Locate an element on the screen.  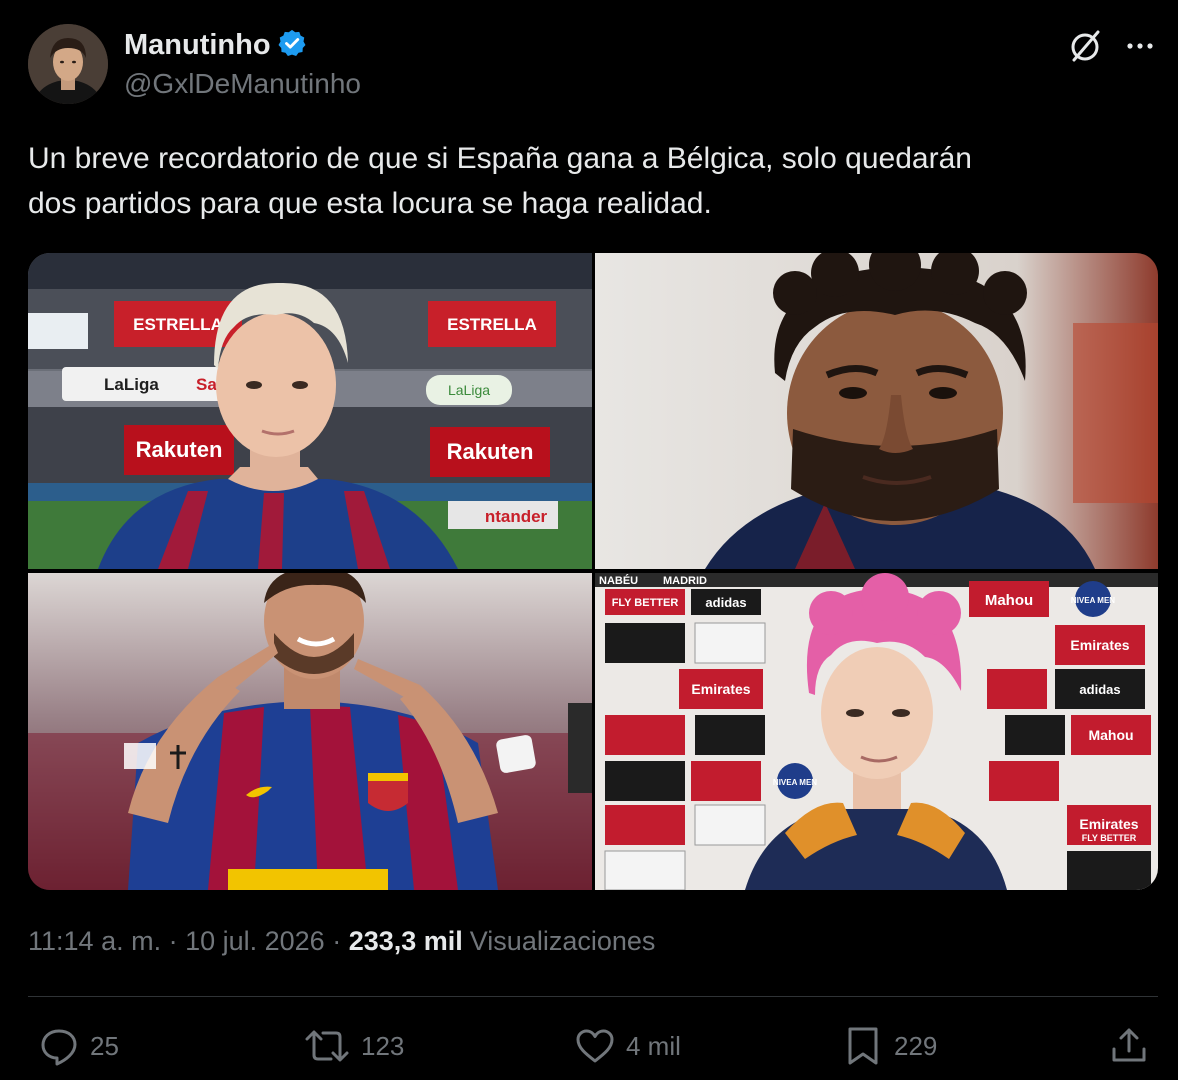
reply-button: 25 is located at coordinates (78, 1046).